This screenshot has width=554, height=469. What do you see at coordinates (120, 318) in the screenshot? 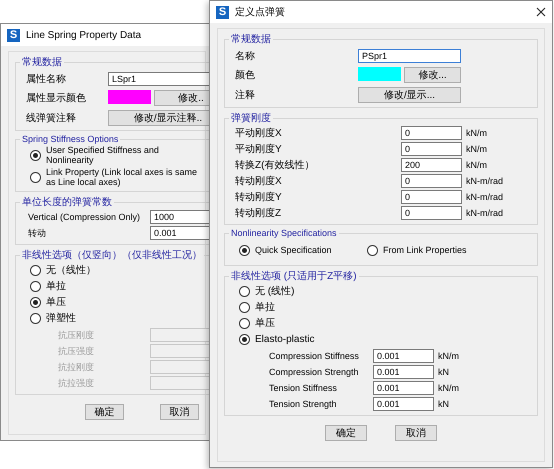
I see `radio-option: 弹塑性` at bounding box center [120, 318].